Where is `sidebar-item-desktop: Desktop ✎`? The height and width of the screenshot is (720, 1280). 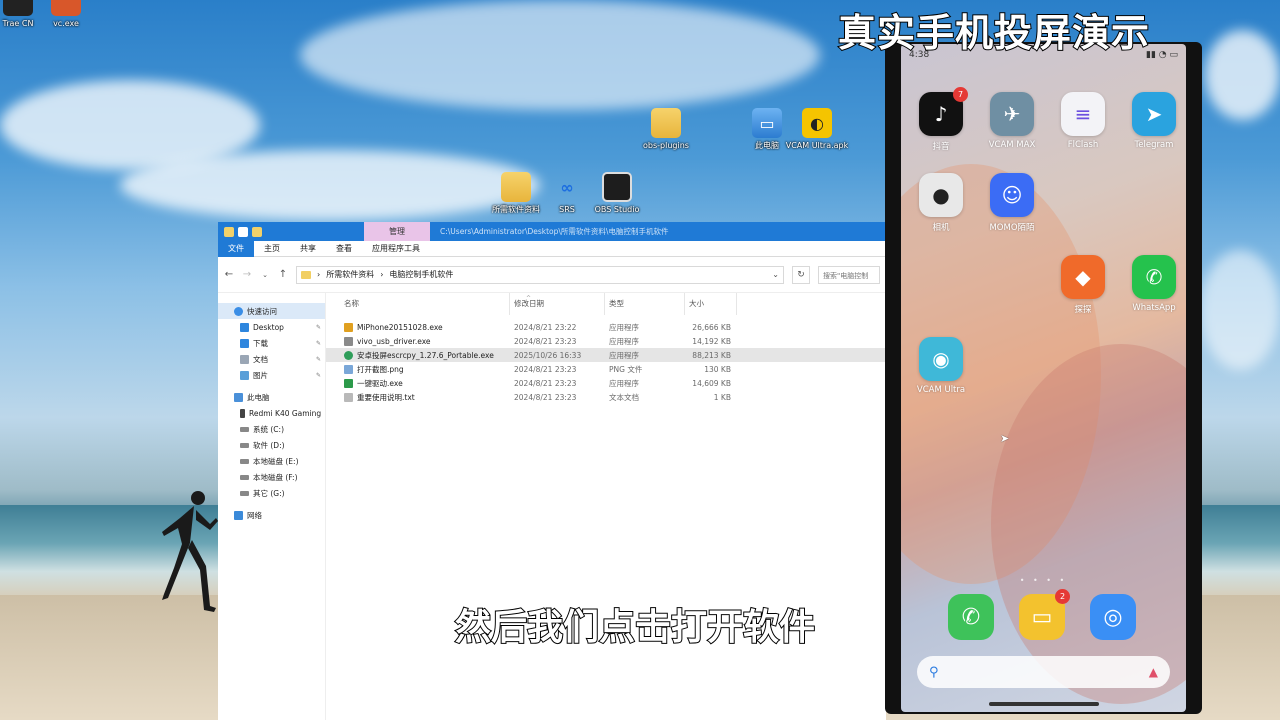 sidebar-item-desktop: Desktop ✎ is located at coordinates (271, 327).